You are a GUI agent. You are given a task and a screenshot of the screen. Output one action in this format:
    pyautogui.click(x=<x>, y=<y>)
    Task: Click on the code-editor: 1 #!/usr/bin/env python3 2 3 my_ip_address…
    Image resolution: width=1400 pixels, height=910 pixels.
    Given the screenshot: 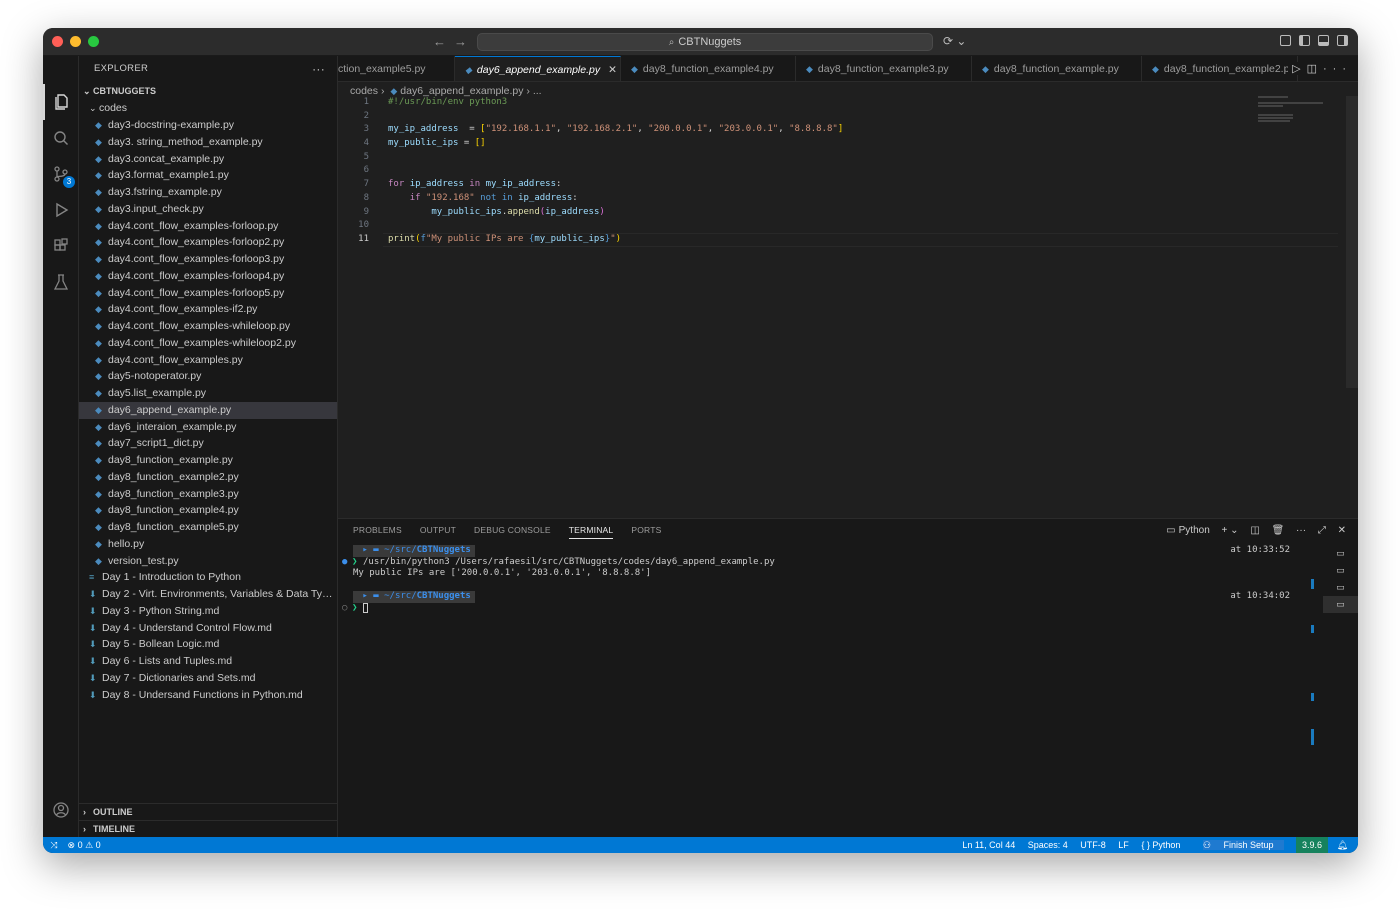 What is the action you would take?
    pyautogui.click(x=838, y=171)
    